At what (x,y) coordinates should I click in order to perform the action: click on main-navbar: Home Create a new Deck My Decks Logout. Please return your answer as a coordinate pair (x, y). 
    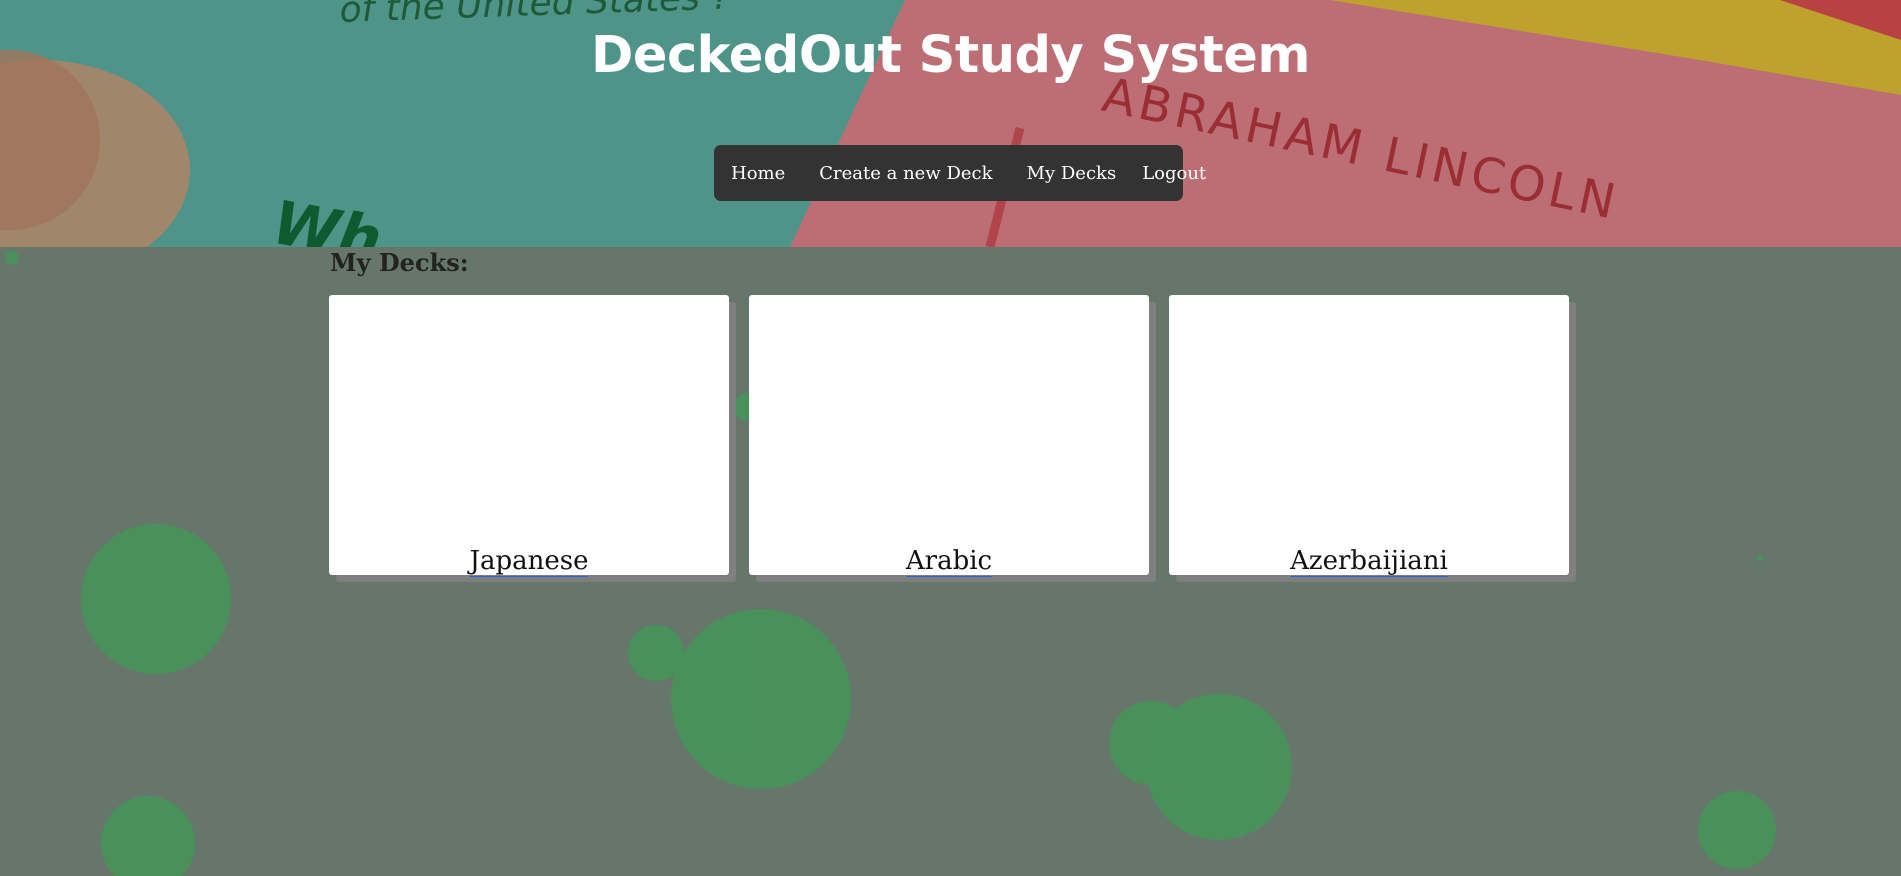
    Looking at the image, I should click on (960, 173).